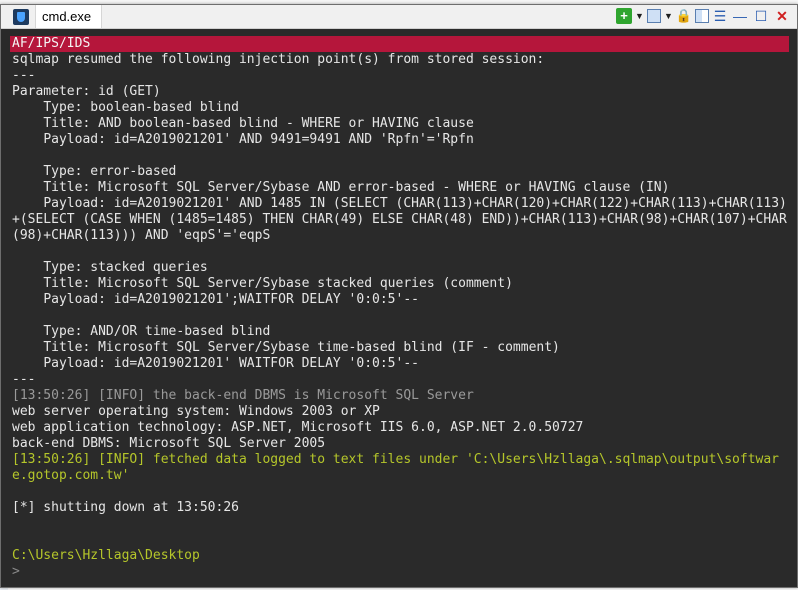 The height and width of the screenshot is (590, 798). I want to click on console-line: Parameter: id (GET), so click(86, 91).